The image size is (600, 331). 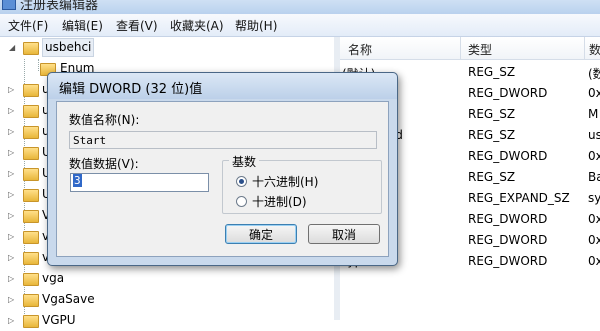 I want to click on menu-view: 查看(V), so click(x=137, y=25).